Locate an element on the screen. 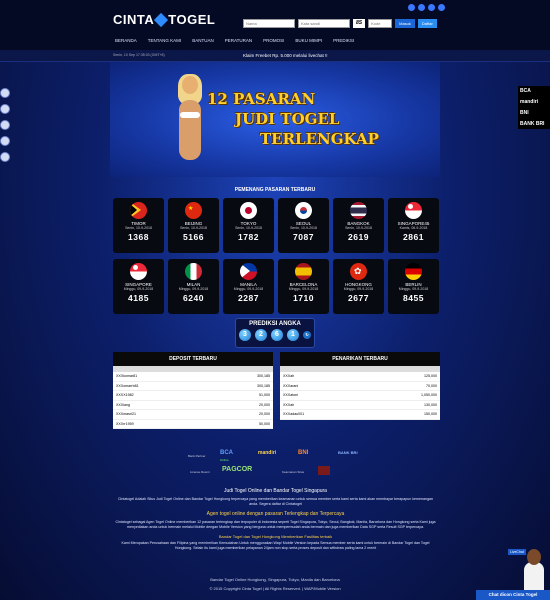 The width and height of the screenshot is (550, 600). nav-item-bantuan: BANTUAN is located at coordinates (203, 40).